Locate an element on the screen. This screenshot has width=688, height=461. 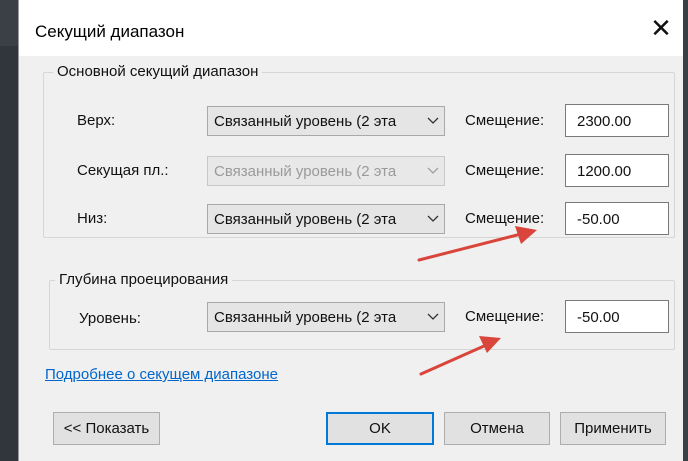
top-offset-field: 2300.00 is located at coordinates (617, 120).